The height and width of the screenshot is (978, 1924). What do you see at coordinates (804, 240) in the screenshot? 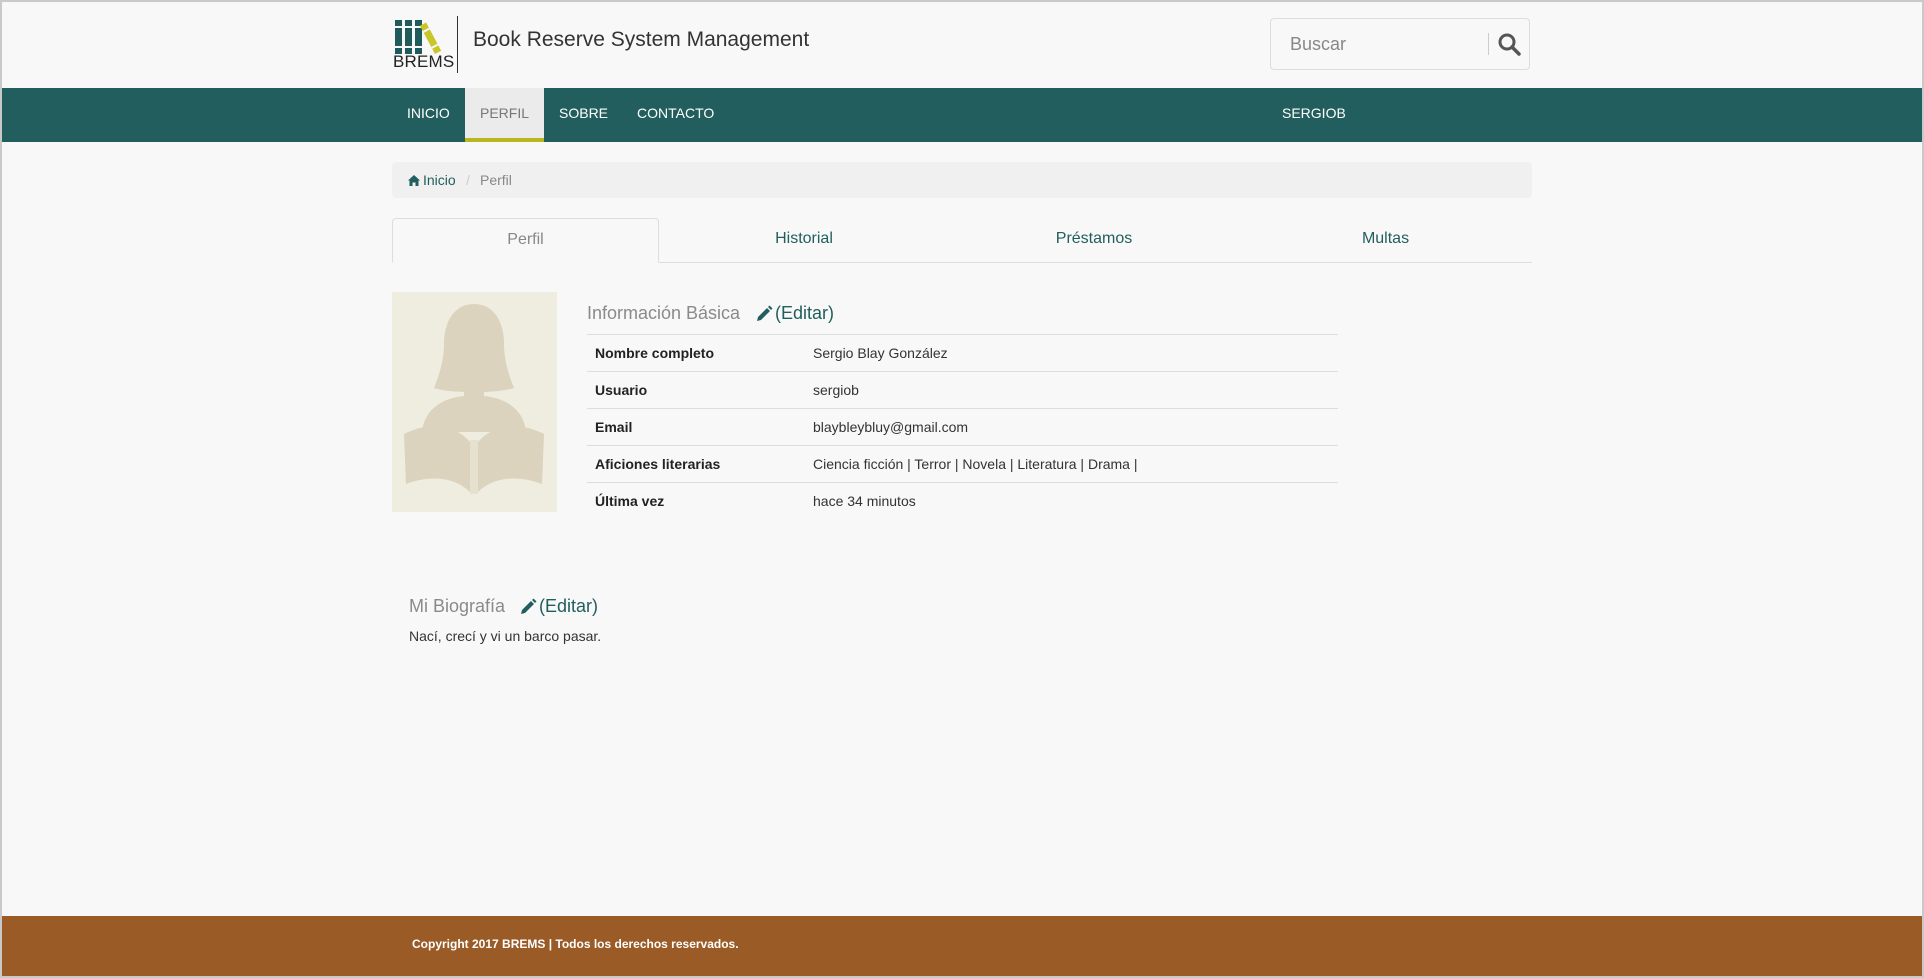
I see `tab-historial: Historial` at bounding box center [804, 240].